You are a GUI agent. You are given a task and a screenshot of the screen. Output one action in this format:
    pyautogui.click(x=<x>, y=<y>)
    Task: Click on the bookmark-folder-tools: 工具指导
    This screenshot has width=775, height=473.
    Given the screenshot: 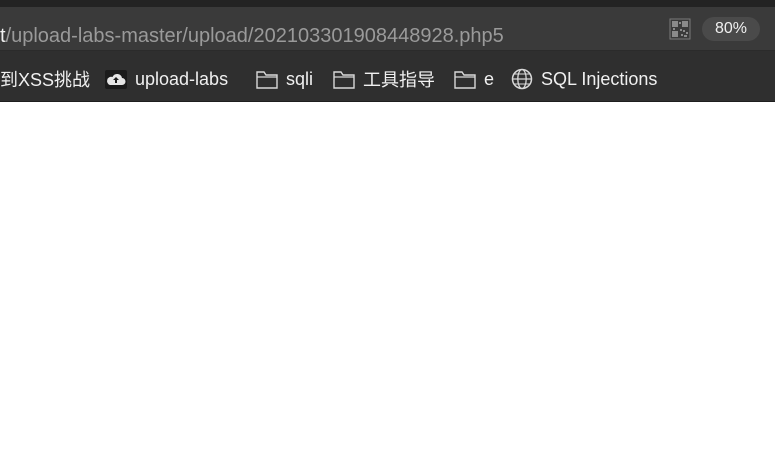 What is the action you would take?
    pyautogui.click(x=383, y=79)
    